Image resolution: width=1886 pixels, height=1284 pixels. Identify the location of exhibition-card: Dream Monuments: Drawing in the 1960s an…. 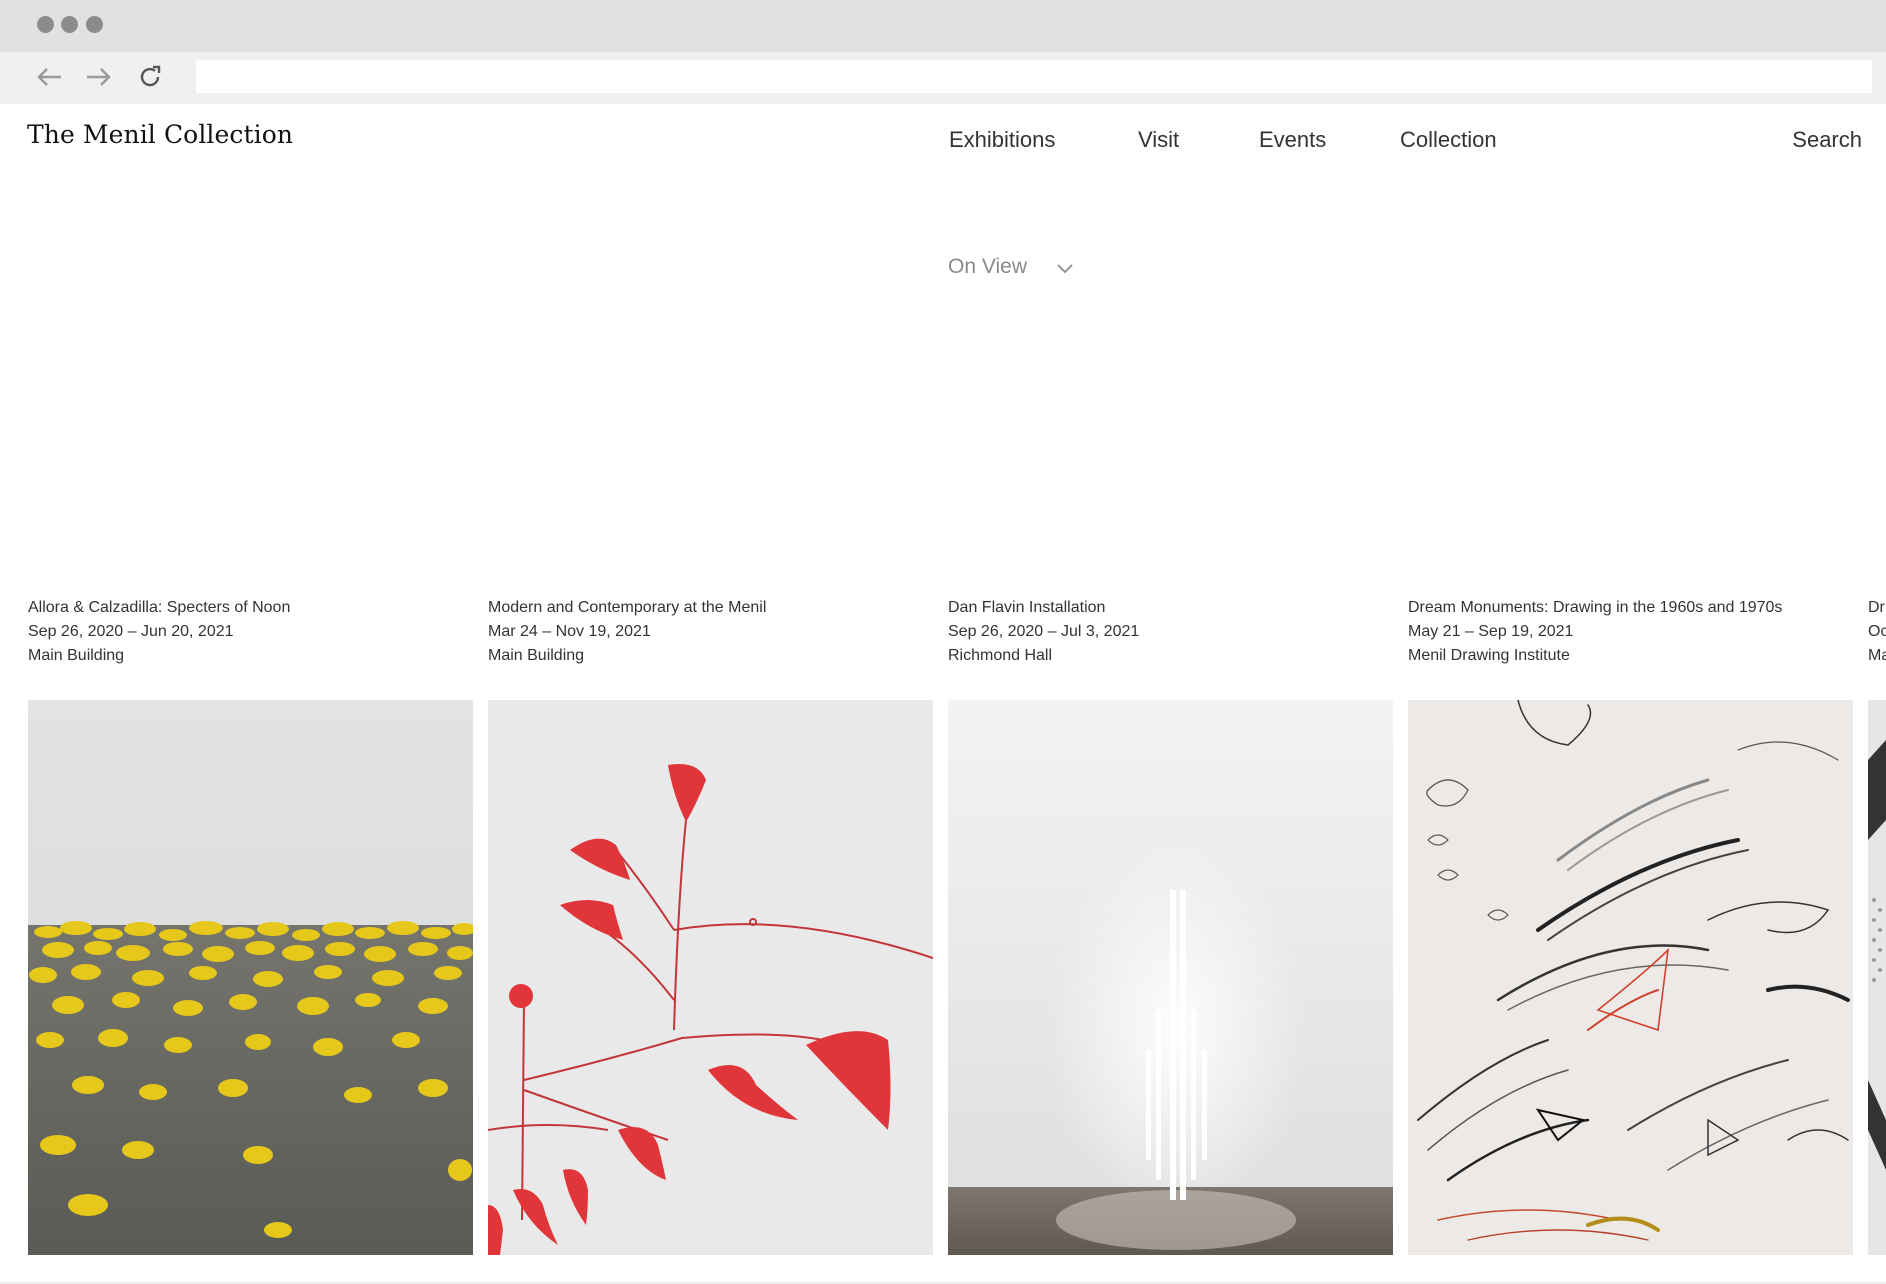
(1630, 926).